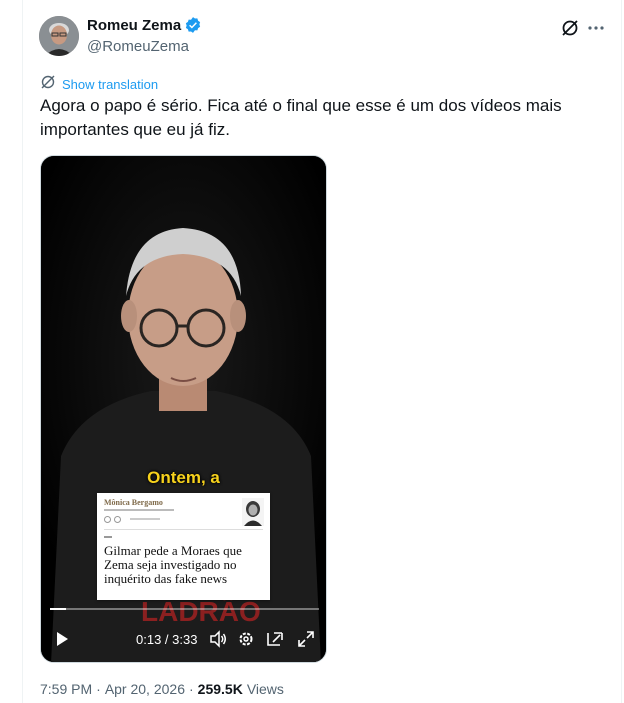 Image resolution: width=624 pixels, height=703 pixels. Describe the element at coordinates (306, 639) in the screenshot. I see `fullscreen-icon` at that location.